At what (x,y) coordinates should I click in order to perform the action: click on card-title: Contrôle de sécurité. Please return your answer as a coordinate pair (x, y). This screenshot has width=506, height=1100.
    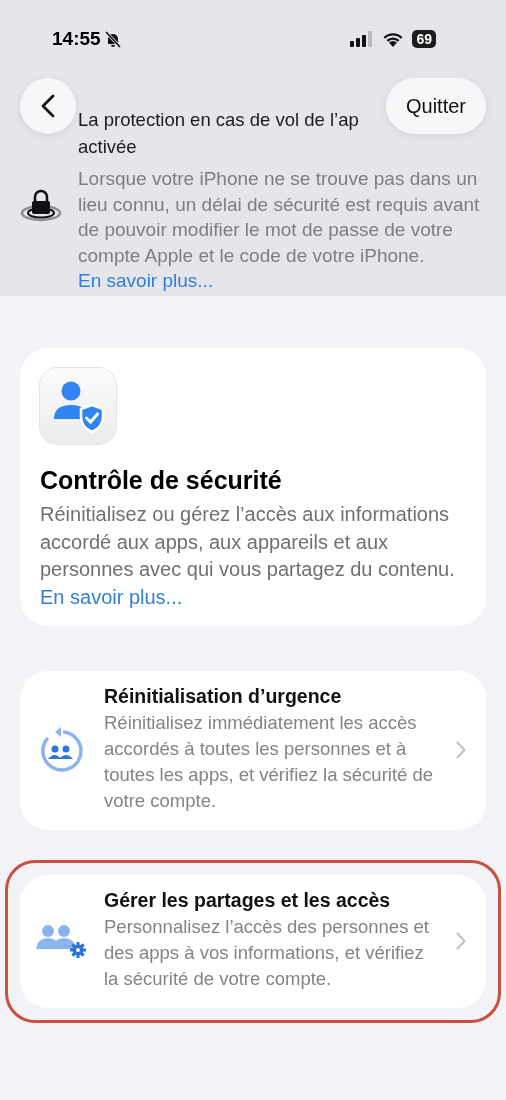
    Looking at the image, I should click on (161, 480).